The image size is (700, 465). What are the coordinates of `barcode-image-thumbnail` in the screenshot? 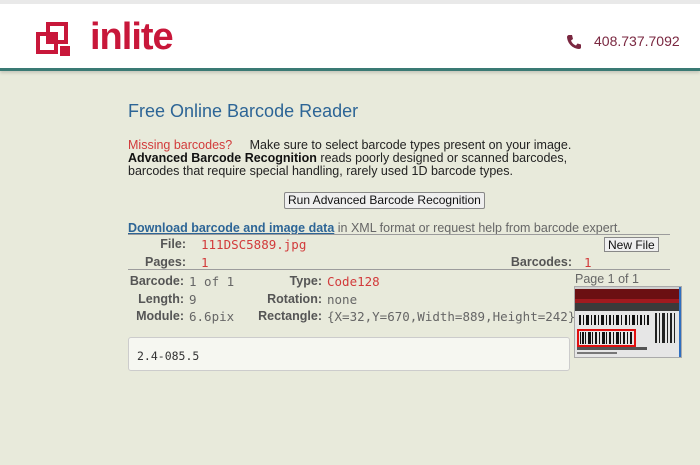 It's located at (628, 322).